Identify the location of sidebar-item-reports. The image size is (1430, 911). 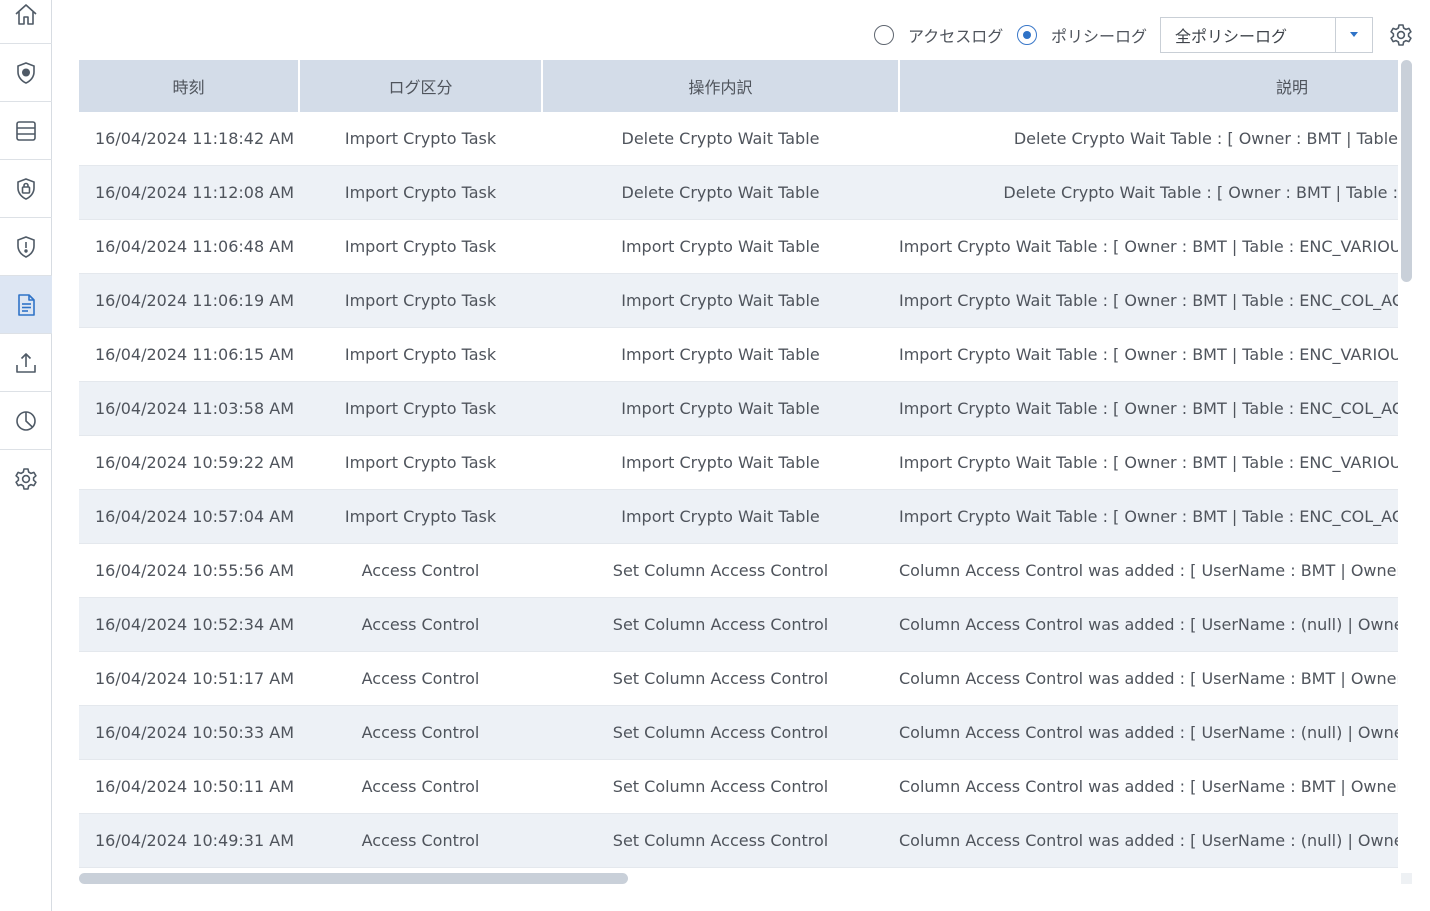
(26, 421).